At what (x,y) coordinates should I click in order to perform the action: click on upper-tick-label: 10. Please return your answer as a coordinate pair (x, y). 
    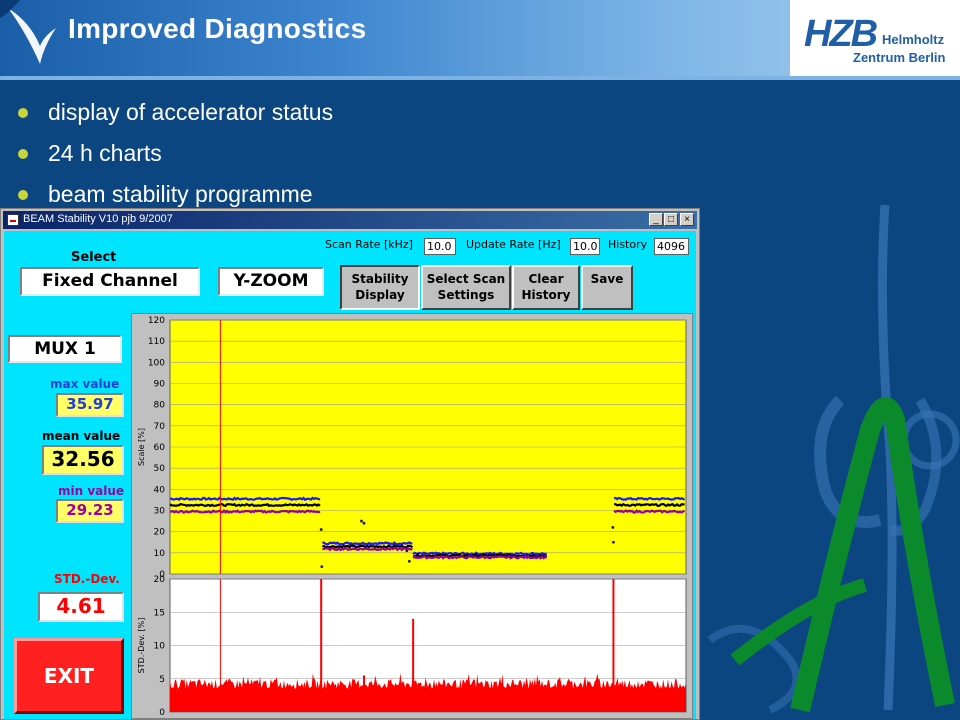
    Looking at the image, I should click on (160, 554).